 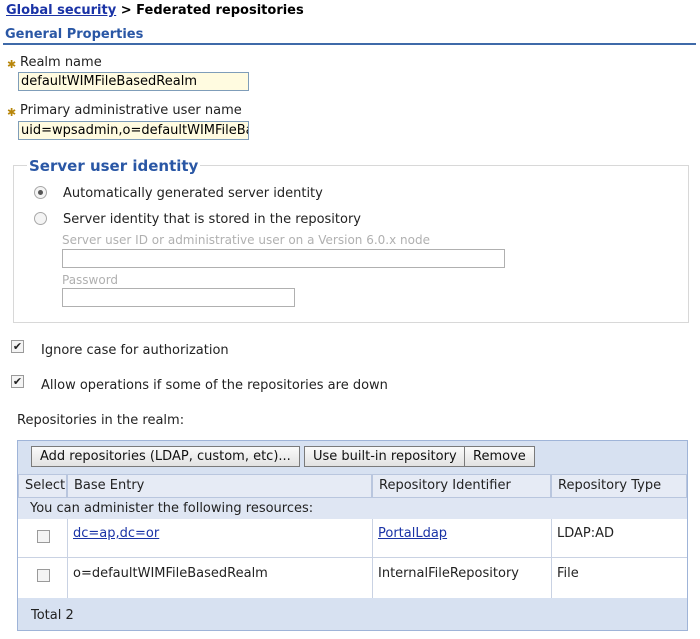 I want to click on ignore-case-label: Ignore case for authorization, so click(x=135, y=350).